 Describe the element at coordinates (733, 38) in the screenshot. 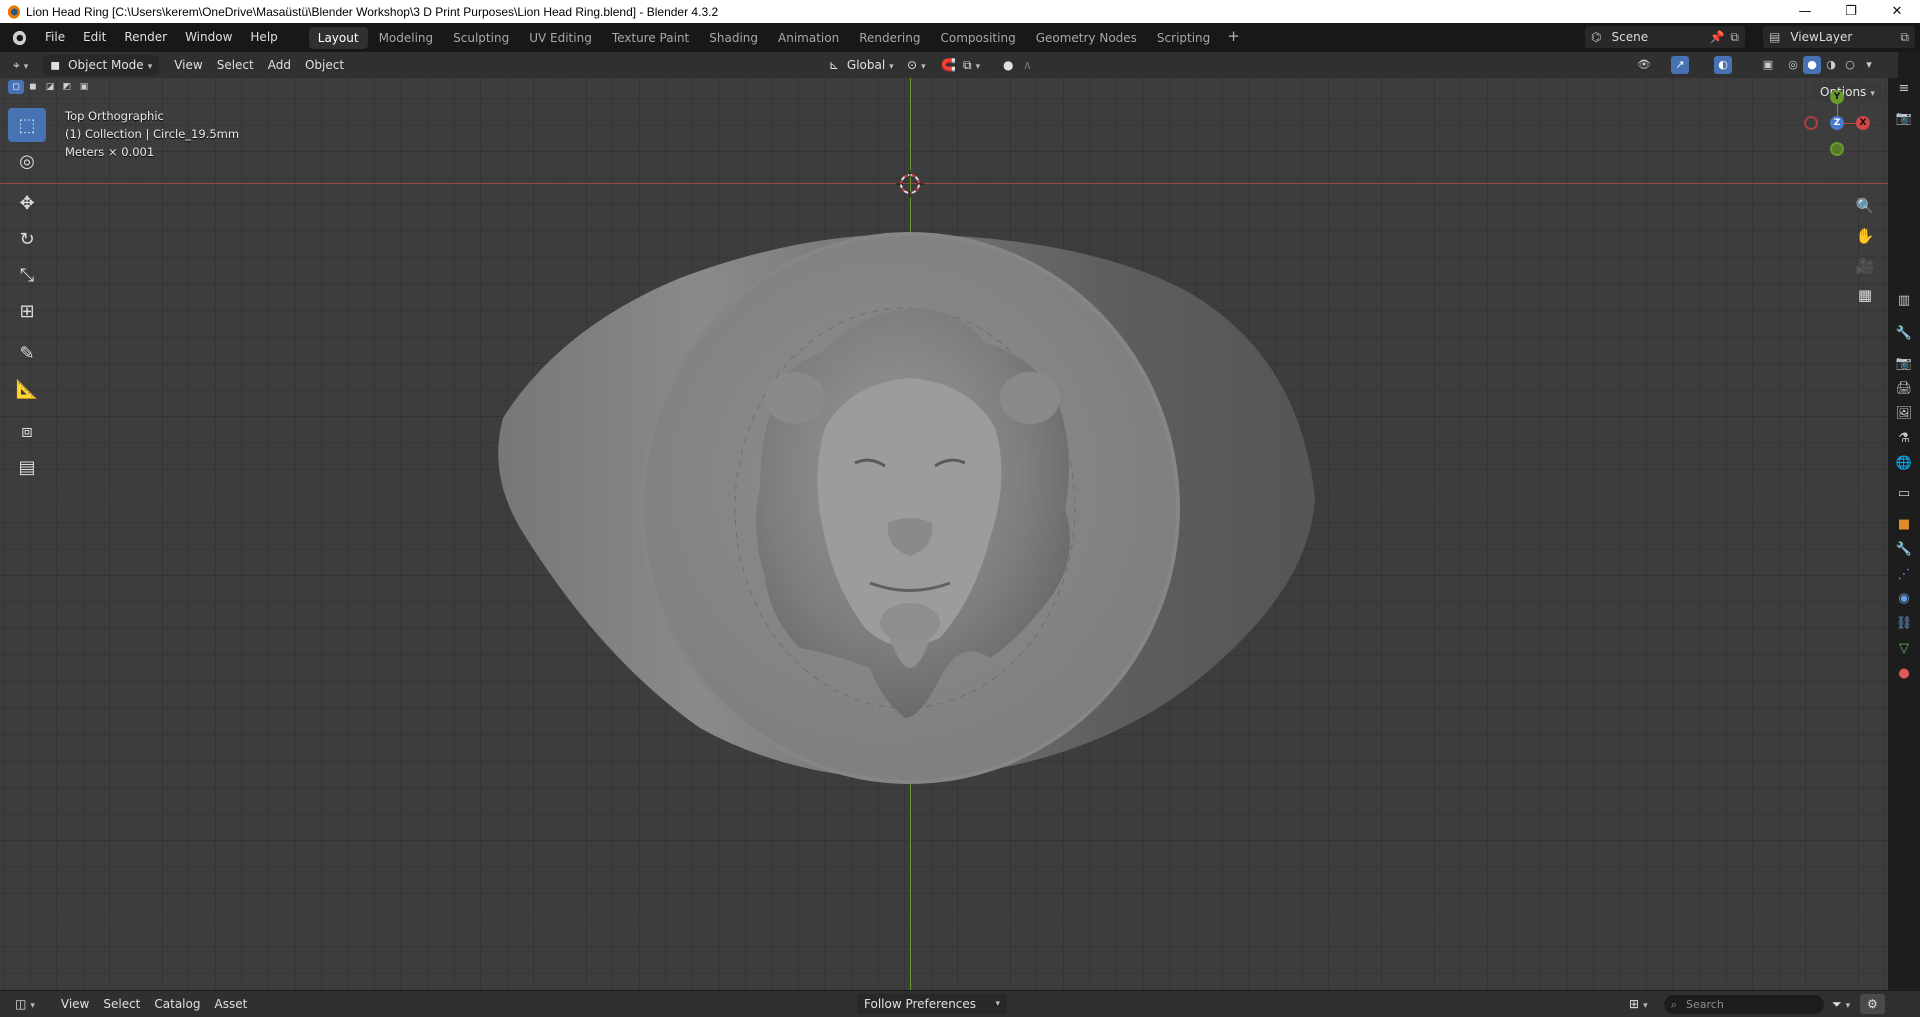

I see `tab-shading: Shading` at that location.